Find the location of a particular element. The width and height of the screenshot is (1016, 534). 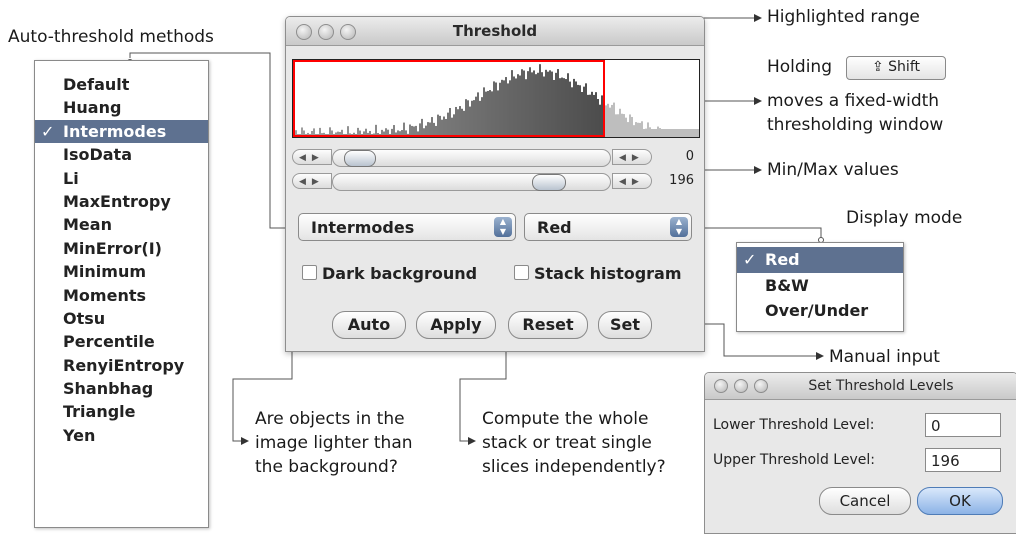

method-menu-item-label: Shanbhag is located at coordinates (108, 389).